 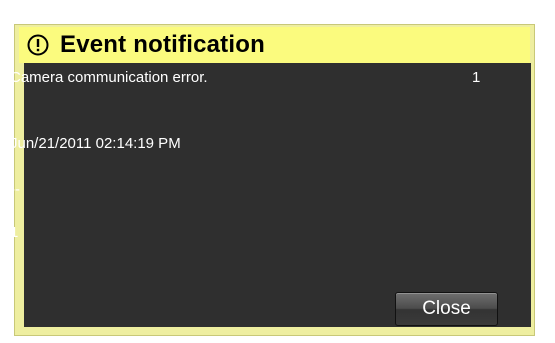 What do you see at coordinates (446, 309) in the screenshot?
I see `close-button: Close` at bounding box center [446, 309].